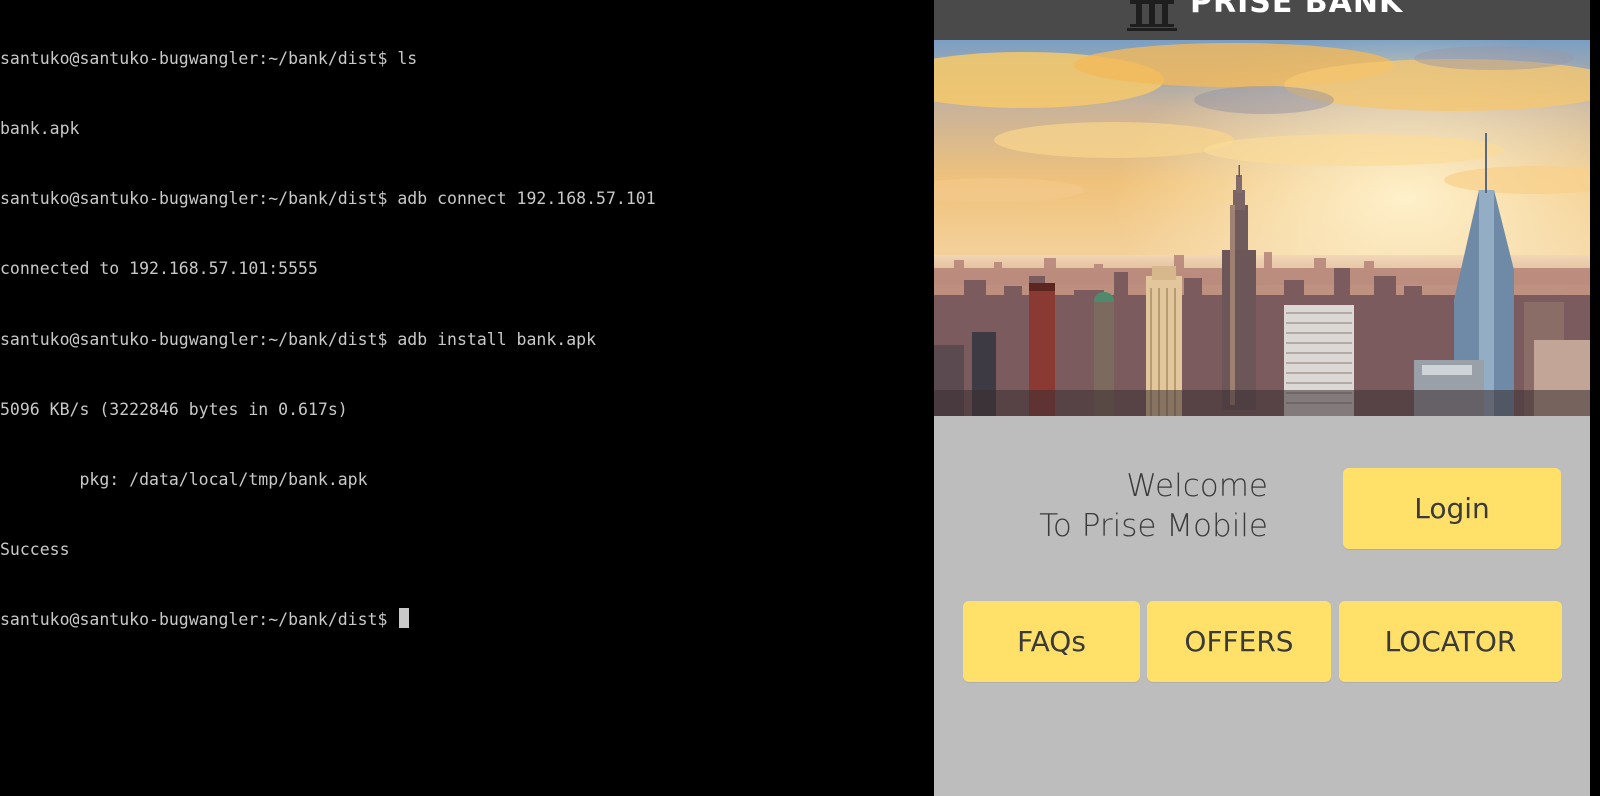 The width and height of the screenshot is (1600, 796). I want to click on locator-button: LOCATOR, so click(1450, 641).